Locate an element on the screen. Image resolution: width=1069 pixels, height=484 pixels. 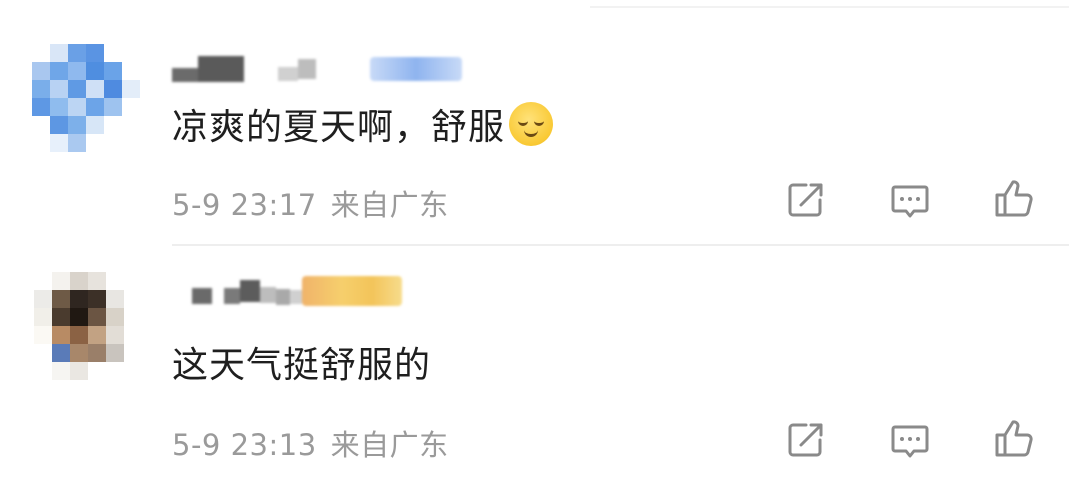
comment-meta: 5-9 23:13 来自广东 is located at coordinates (310, 443).